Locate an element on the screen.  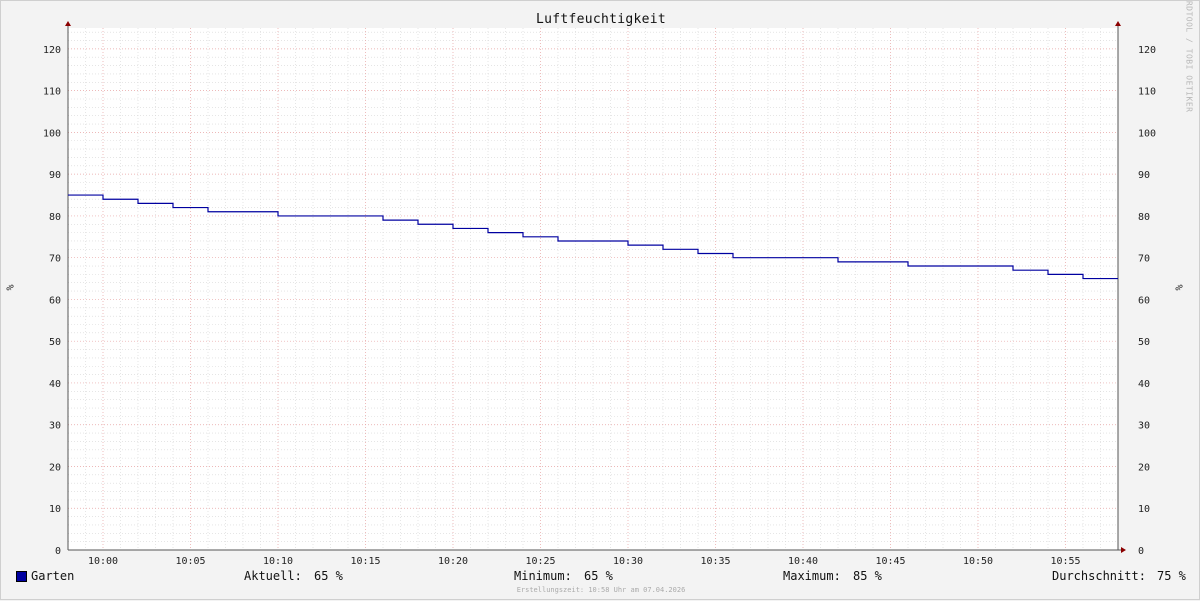
x-tick-label: 10:45 is located at coordinates (890, 561).